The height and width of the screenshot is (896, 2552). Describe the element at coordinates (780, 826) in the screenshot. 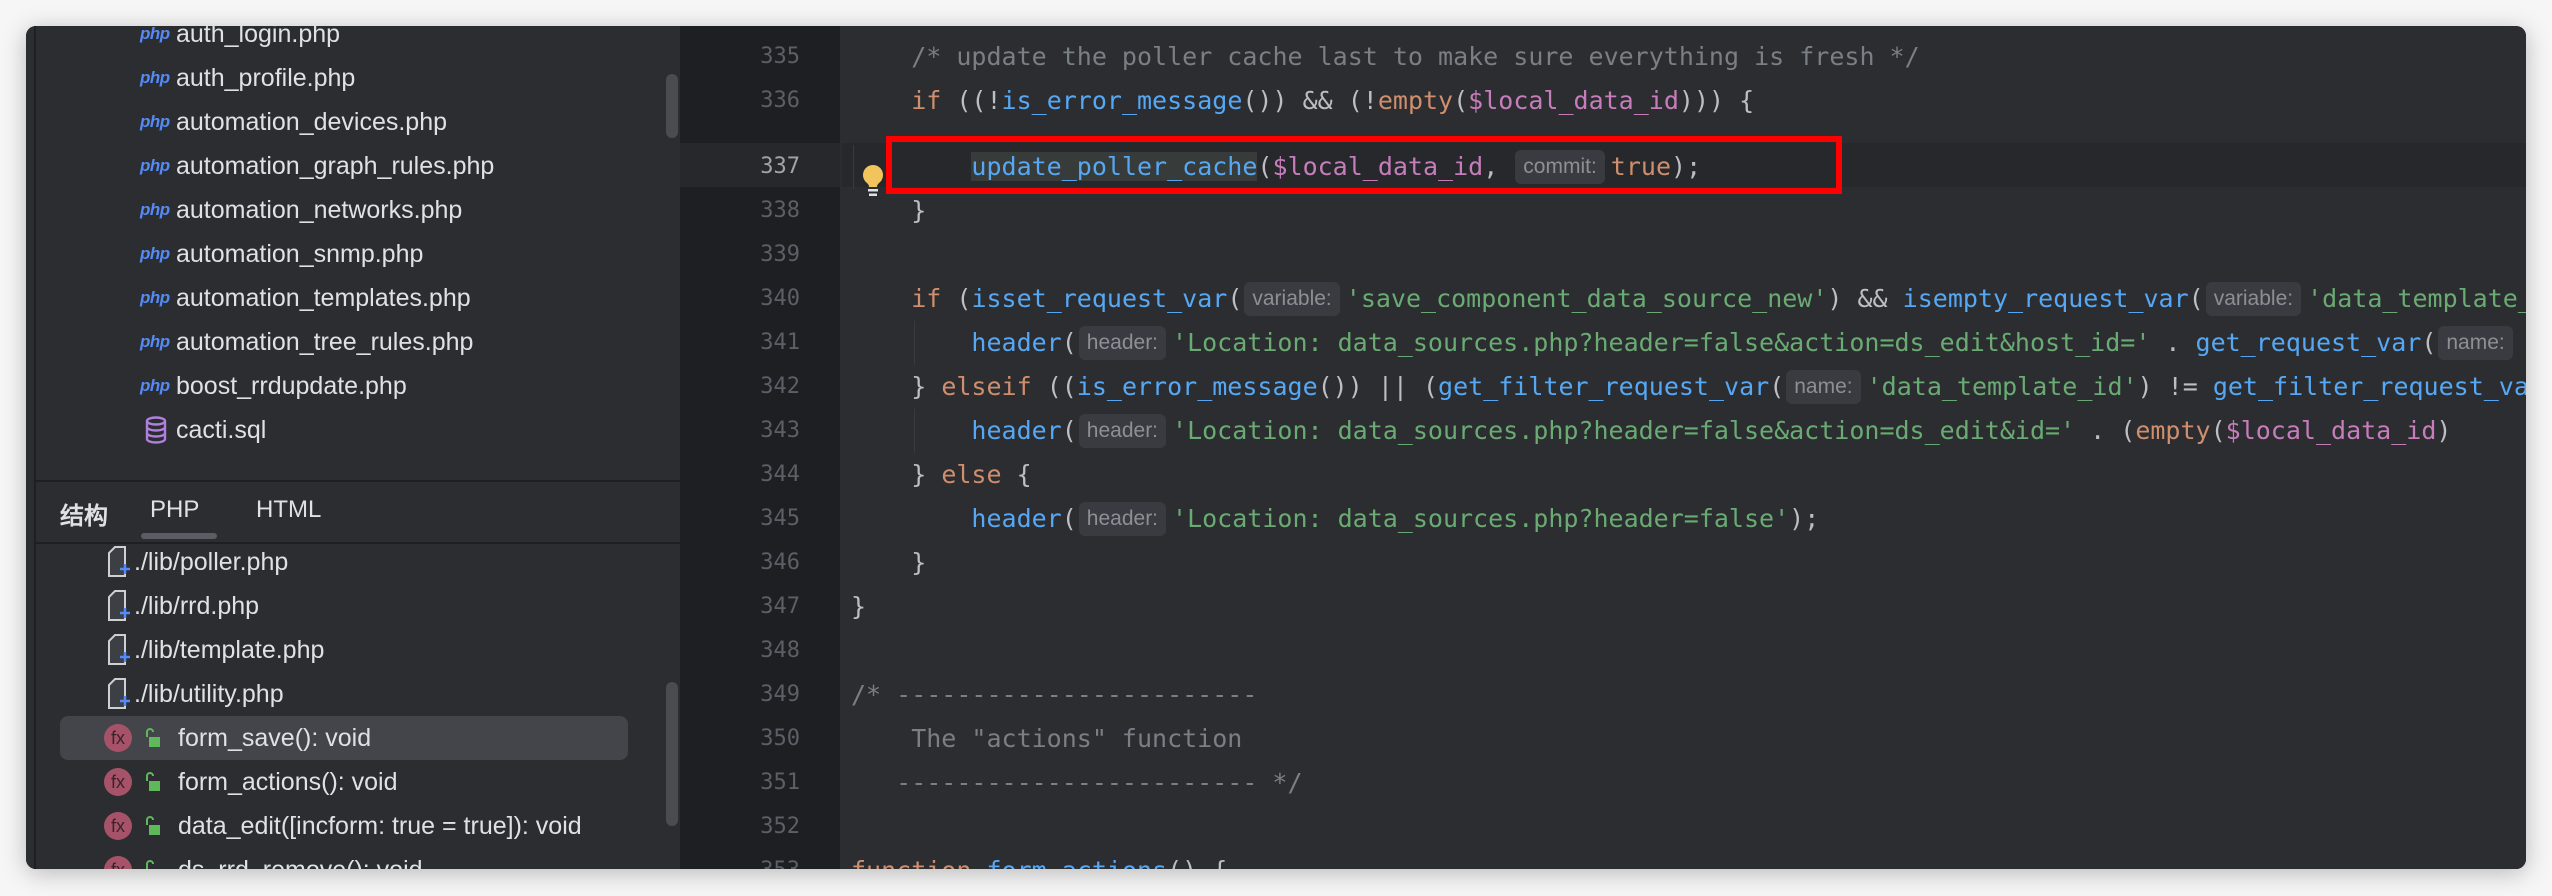

I see `line-number: 352` at that location.